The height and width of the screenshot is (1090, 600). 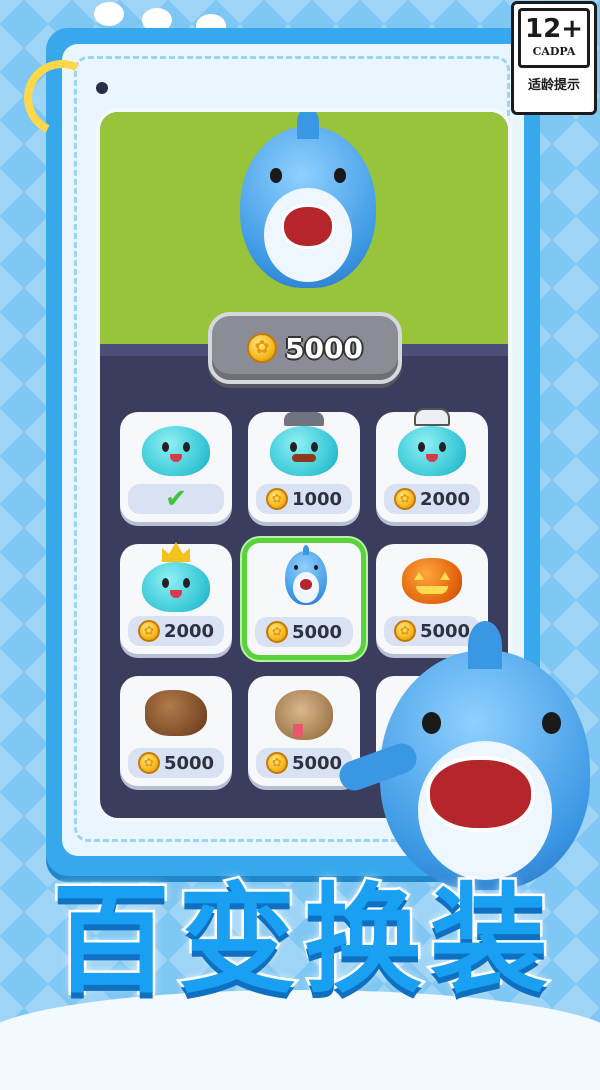 I want to click on item-price: 1000, so click(x=317, y=499).